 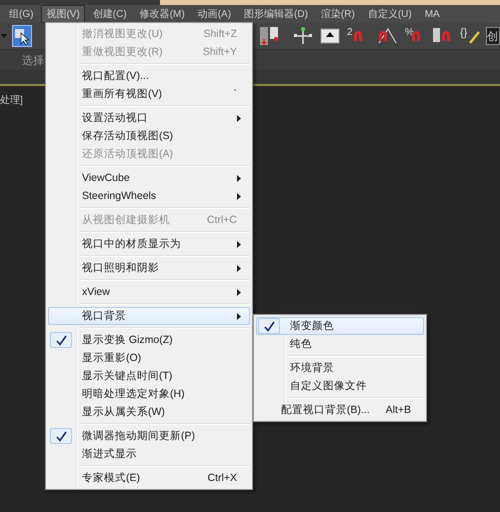 I want to click on menu-item: 显示变换 Gizmo(Z), so click(x=149, y=340).